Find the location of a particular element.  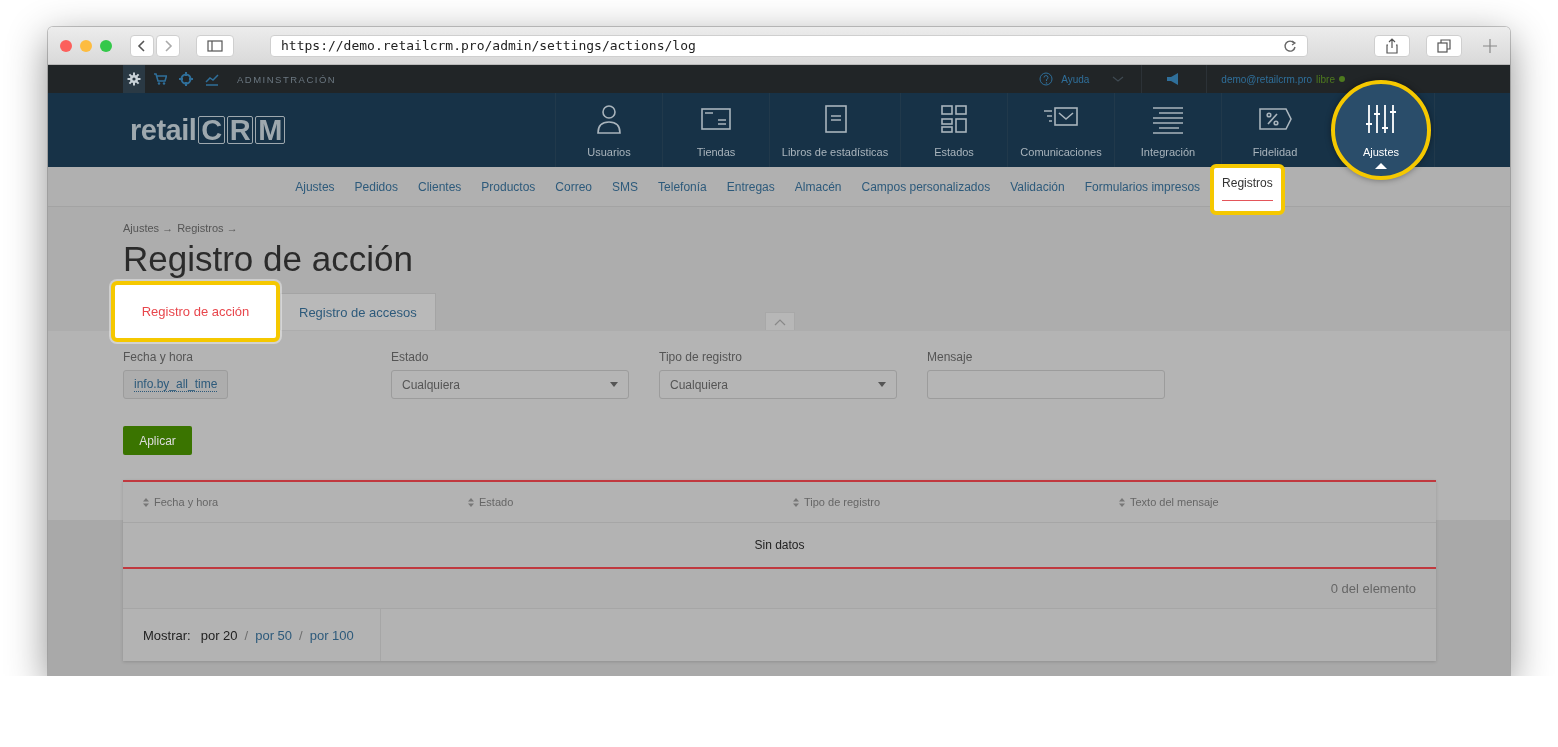

reload-icon is located at coordinates (1290, 45).